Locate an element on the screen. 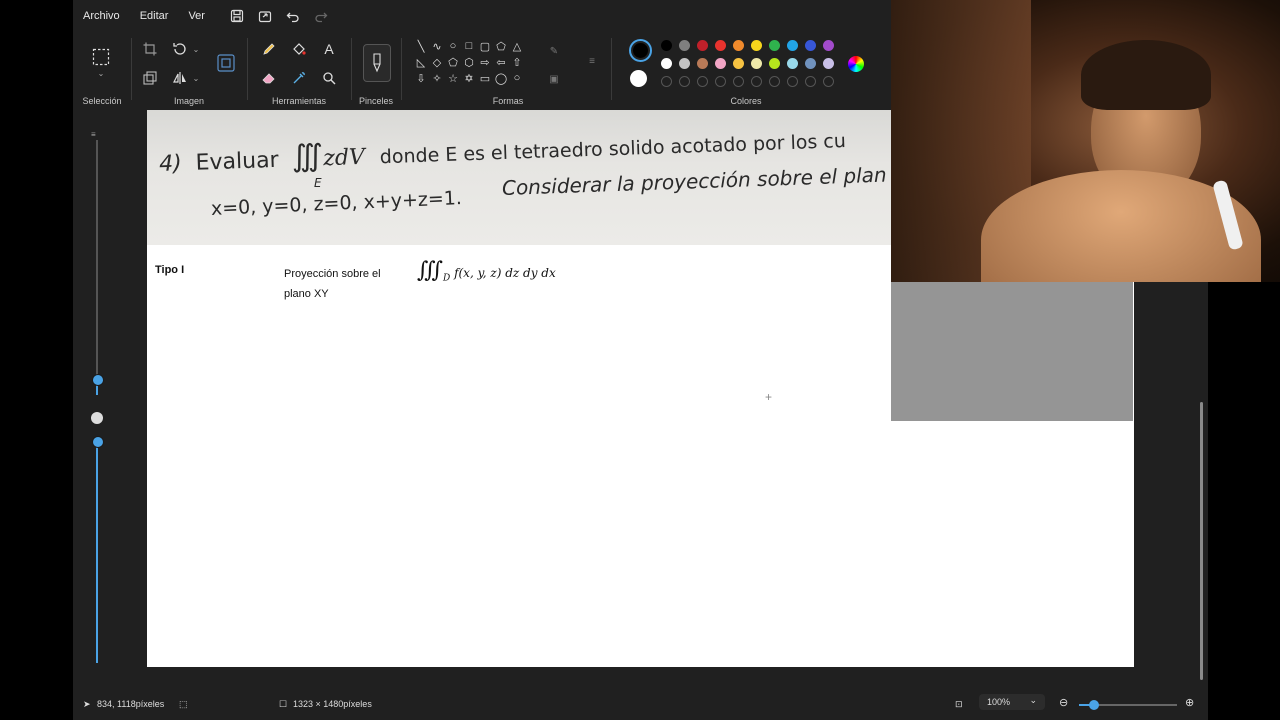 The height and width of the screenshot is (720, 1280). save-icon is located at coordinates (237, 16).